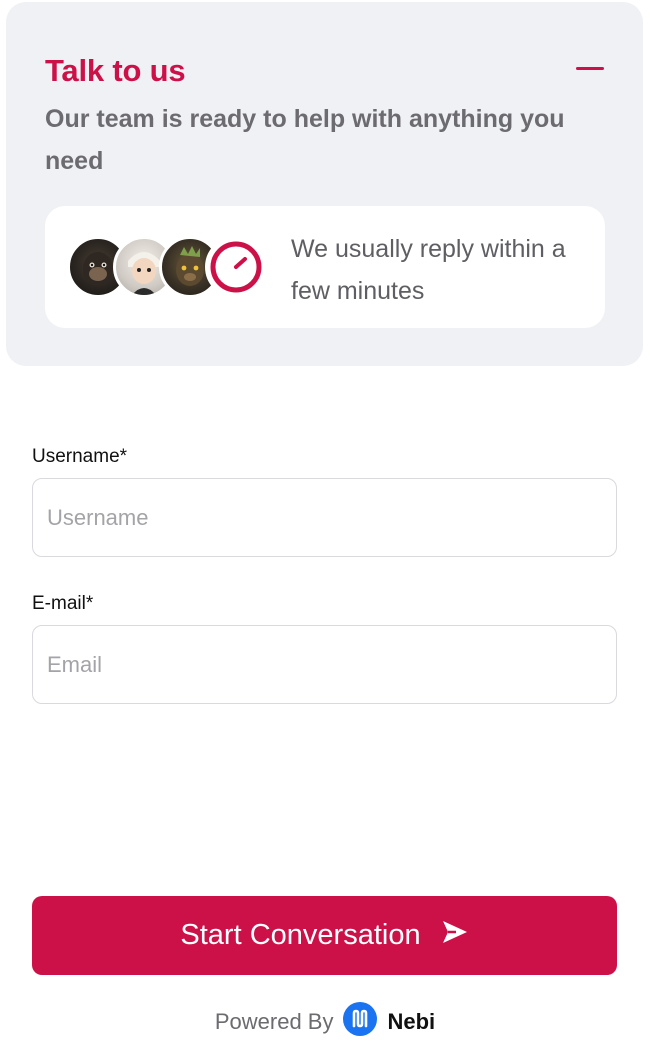 Image resolution: width=650 pixels, height=1055 pixels. I want to click on start-conversation-button: Start Conversation, so click(324, 935).